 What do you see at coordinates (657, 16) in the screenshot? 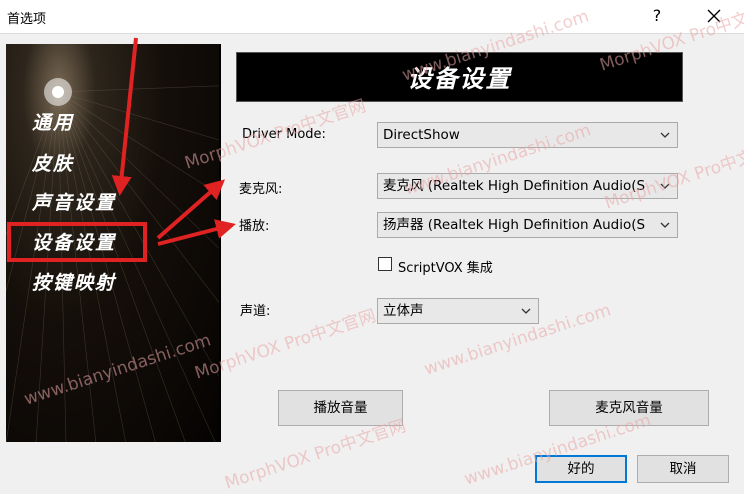
I see `help-button: ?` at bounding box center [657, 16].